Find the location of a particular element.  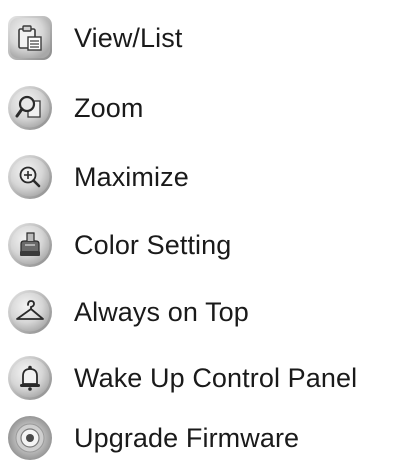

menu-item-upgrade-firmware: Upgrade Firmware is located at coordinates (208, 438).